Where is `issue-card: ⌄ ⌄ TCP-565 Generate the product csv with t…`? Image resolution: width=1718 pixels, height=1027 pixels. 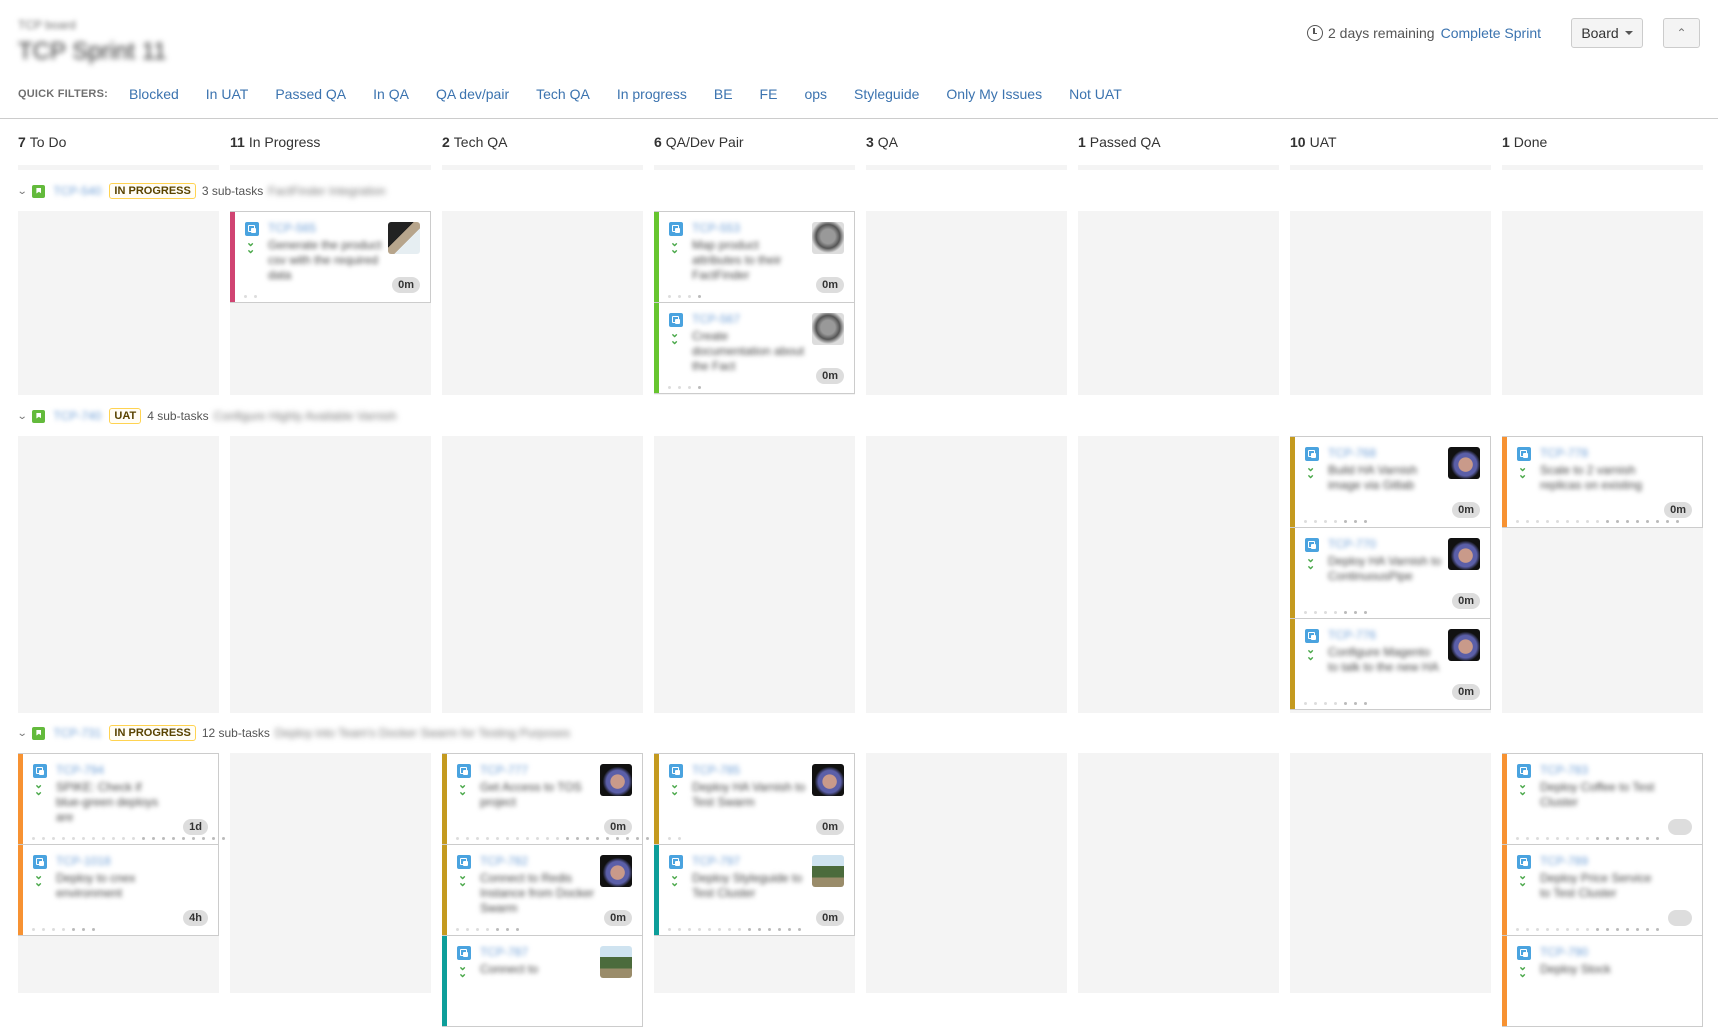 issue-card: ⌄ ⌄ TCP-565 Generate the product csv with t… is located at coordinates (330, 257).